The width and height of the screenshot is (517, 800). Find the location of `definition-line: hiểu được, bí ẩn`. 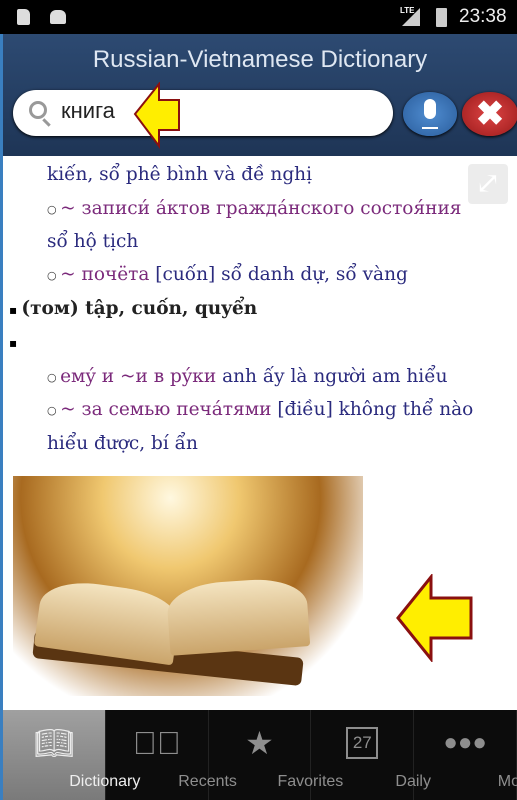

definition-line: hiểu được, bí ẩn is located at coordinates (122, 443).